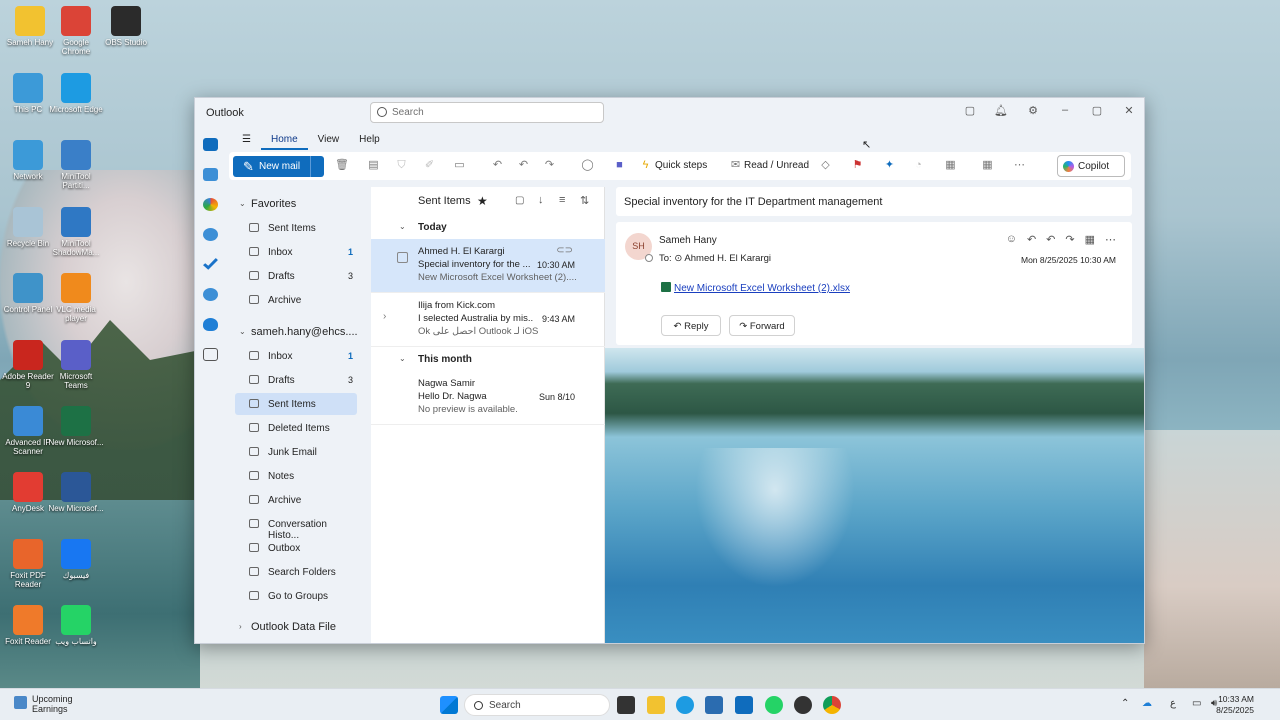  Describe the element at coordinates (950, 165) in the screenshot. I see `rules-icon: ▦` at that location.